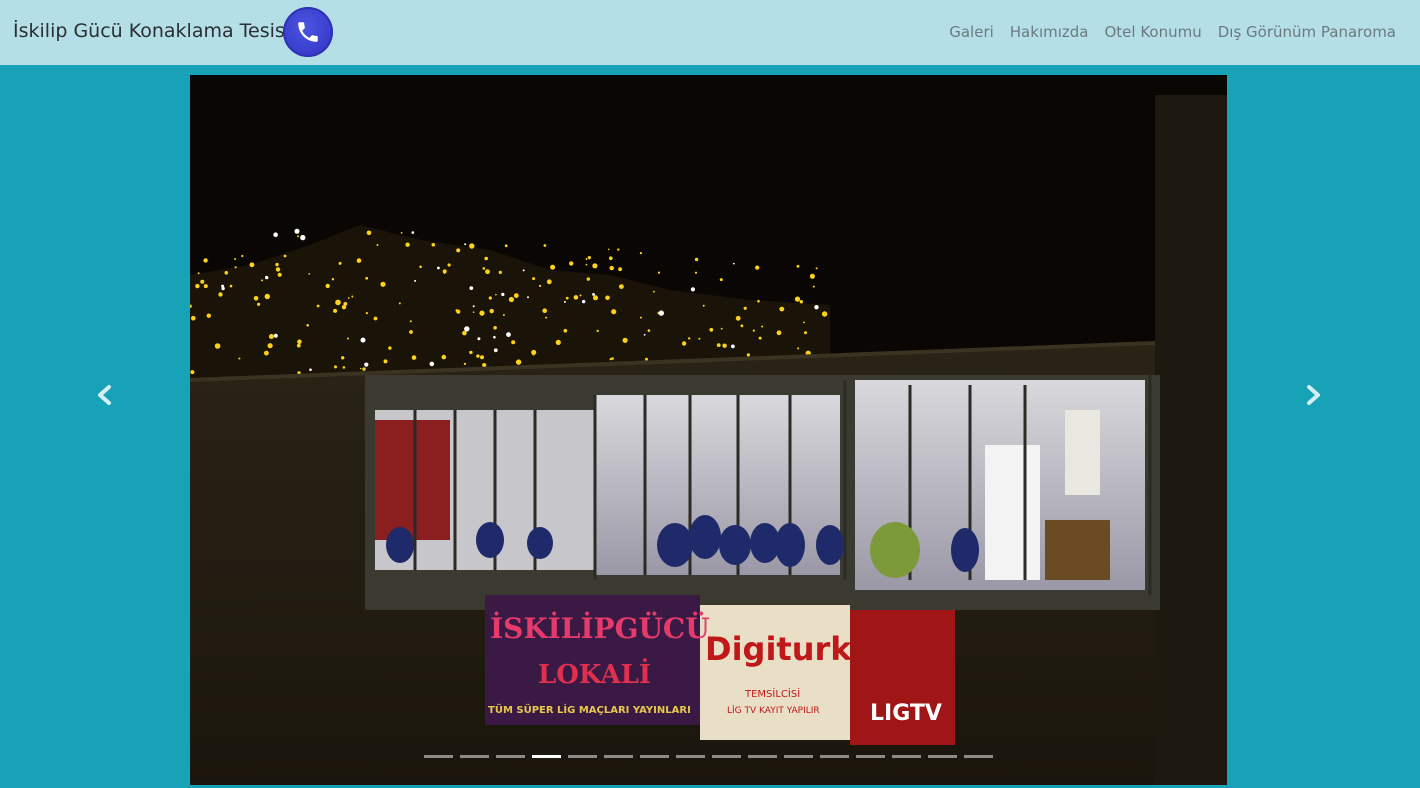 The height and width of the screenshot is (788, 1420). I want to click on carousel-next-button, so click(1313, 395).